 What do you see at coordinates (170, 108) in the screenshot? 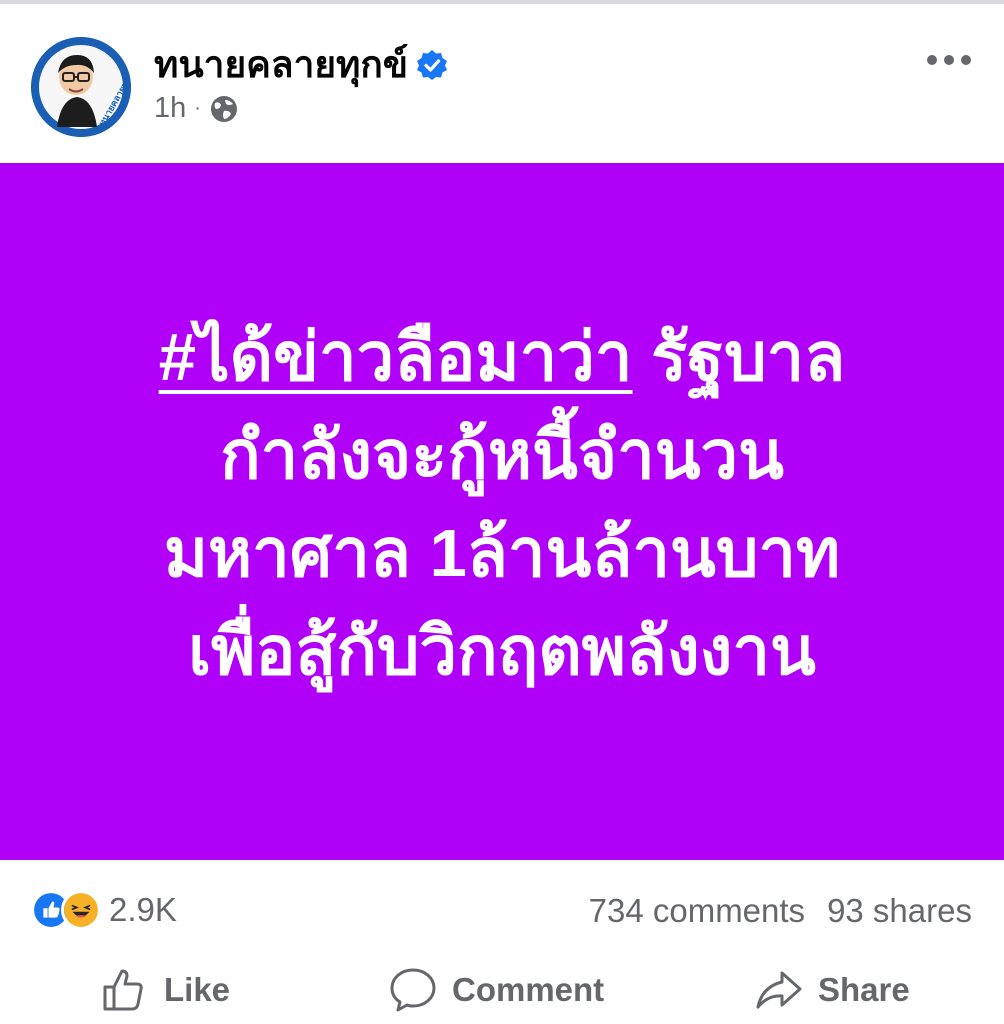
I see `post-time: 1h` at bounding box center [170, 108].